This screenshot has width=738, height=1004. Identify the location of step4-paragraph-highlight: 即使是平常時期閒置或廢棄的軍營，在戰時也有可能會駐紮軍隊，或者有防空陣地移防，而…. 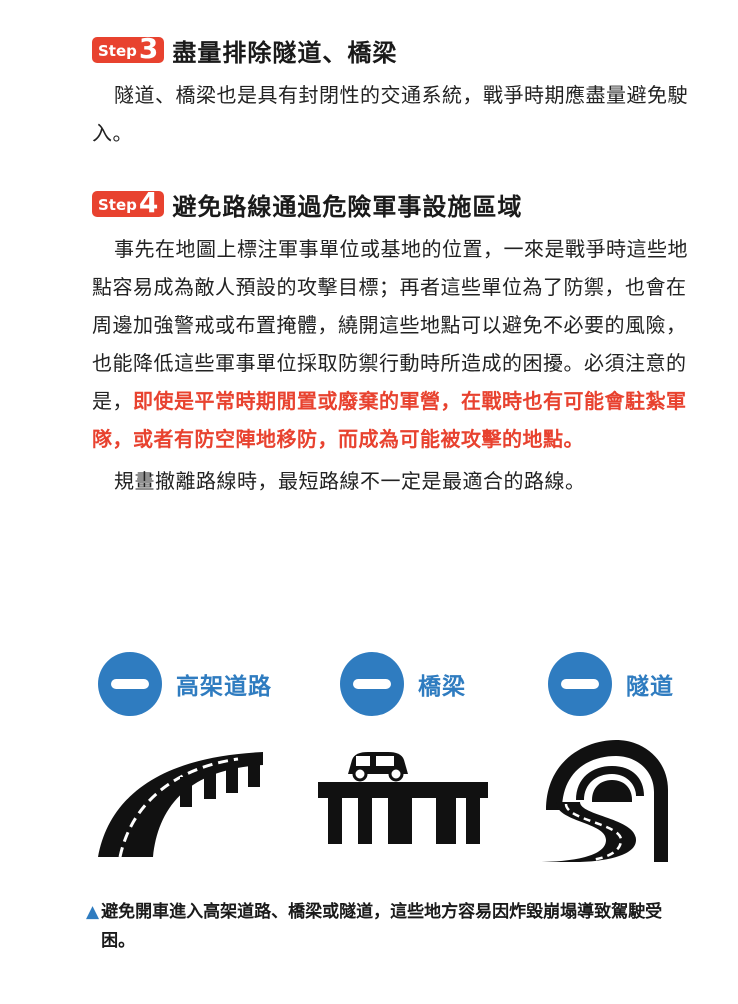
(389, 420).